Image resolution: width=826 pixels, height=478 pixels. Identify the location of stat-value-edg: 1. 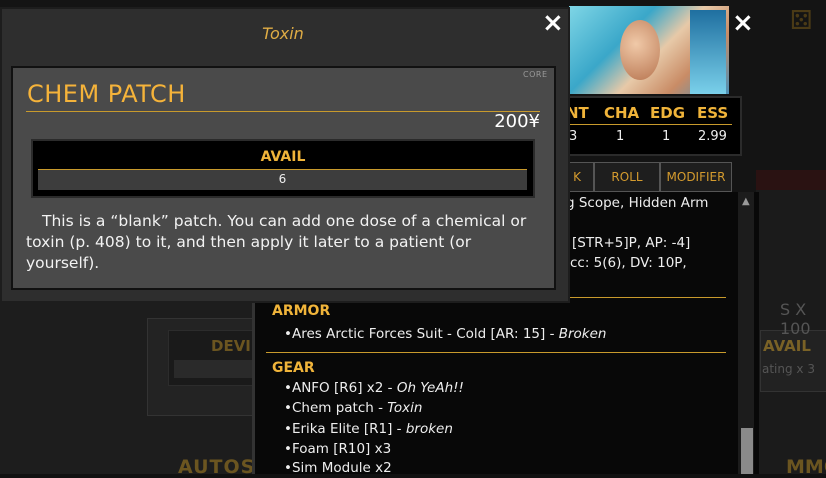
(666, 136).